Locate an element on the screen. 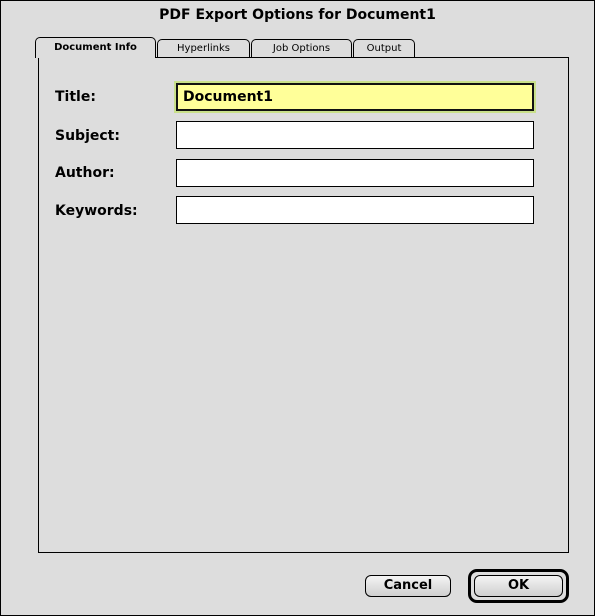 This screenshot has width=595, height=616. author-field is located at coordinates (355, 173).